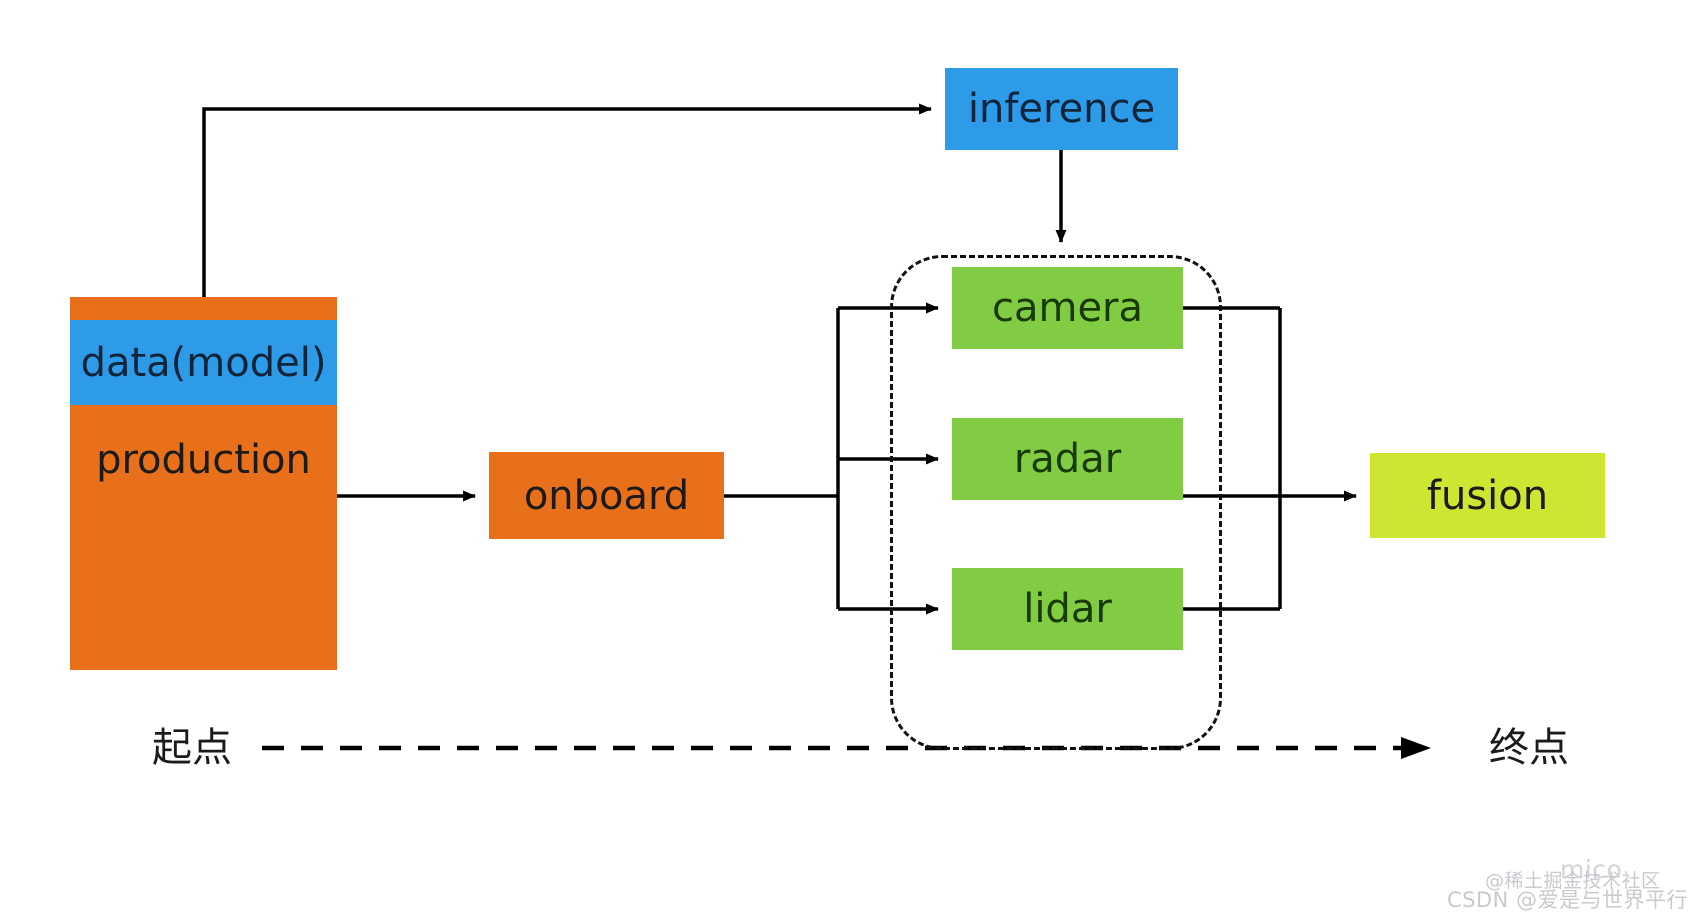 The width and height of the screenshot is (1697, 920). I want to click on node-radar-label: radar, so click(1067, 459).